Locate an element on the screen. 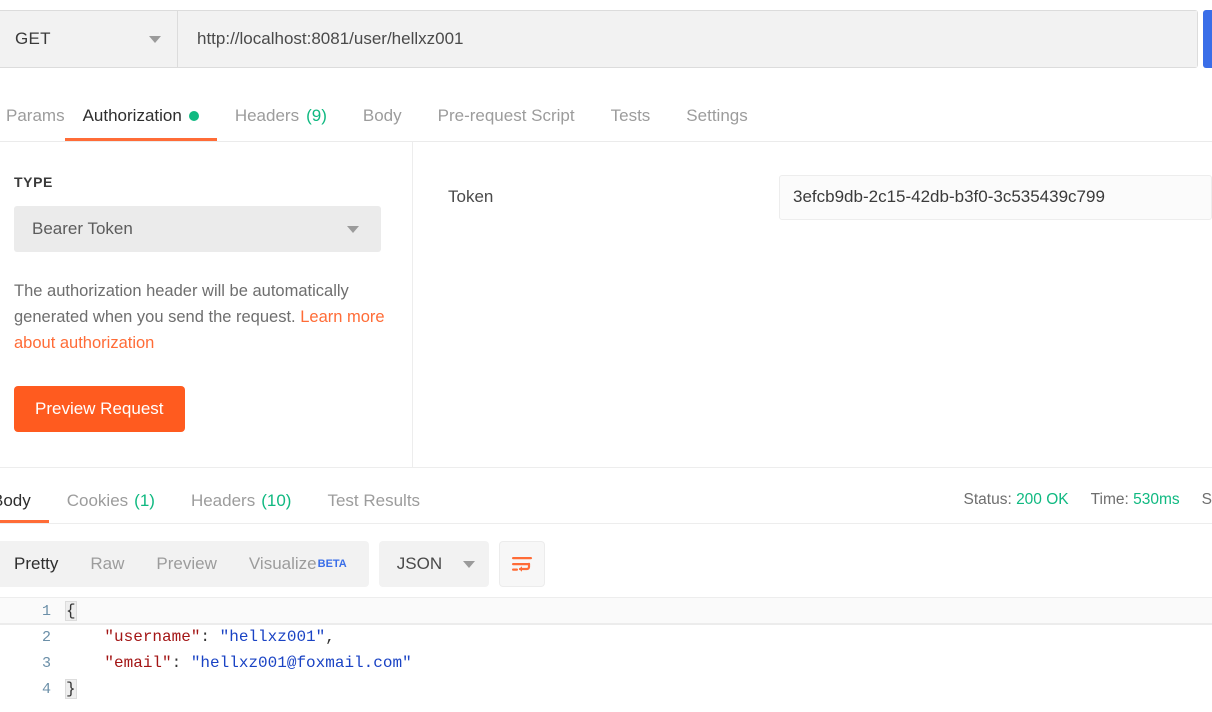 The image size is (1212, 712). code-line-number: 1 is located at coordinates (46, 611).